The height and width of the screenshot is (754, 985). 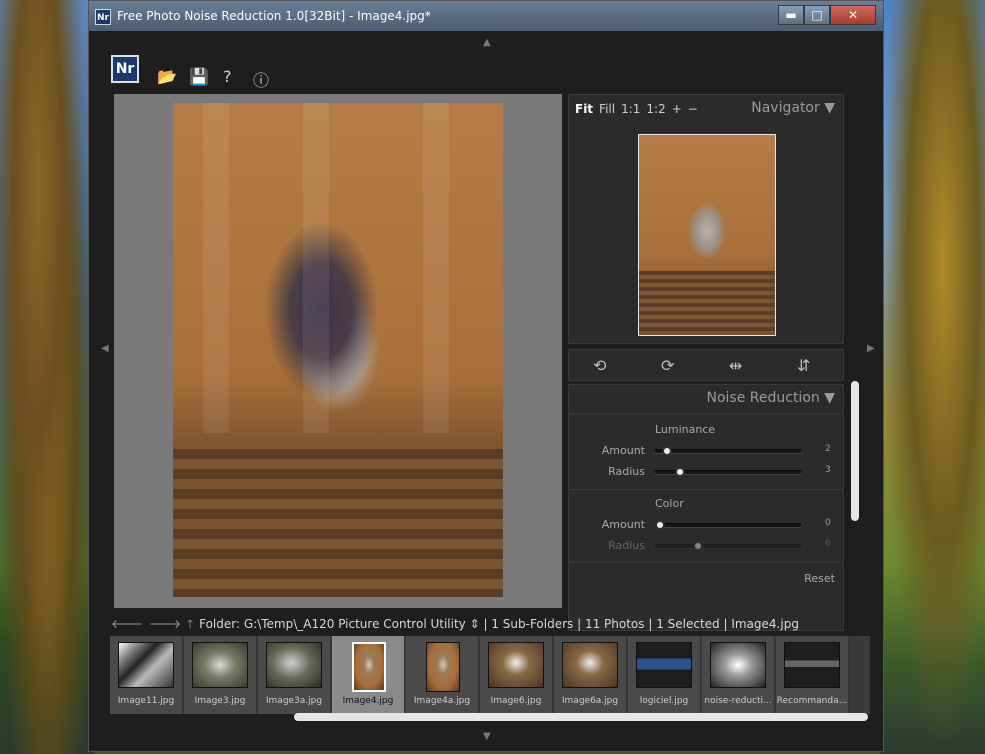 I want to click on info-icon: ⓘ, so click(x=261, y=79).